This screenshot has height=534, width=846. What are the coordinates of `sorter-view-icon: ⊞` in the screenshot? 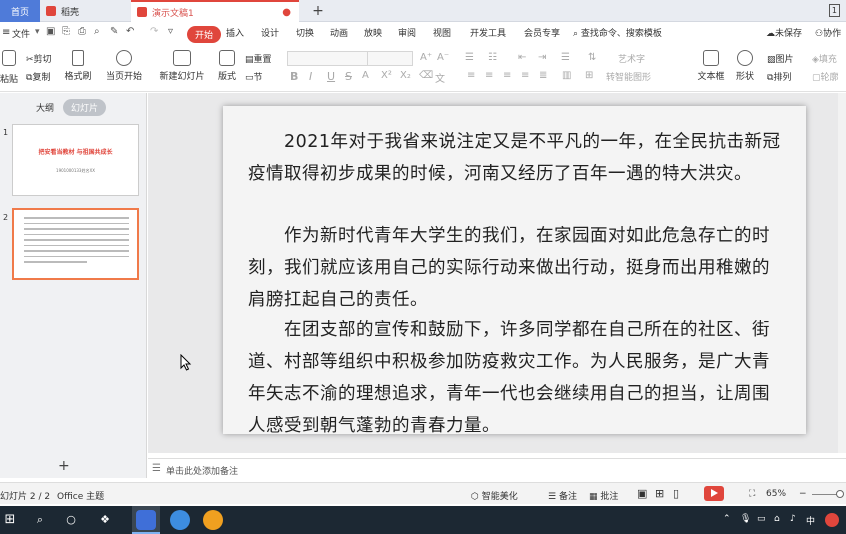 It's located at (659, 493).